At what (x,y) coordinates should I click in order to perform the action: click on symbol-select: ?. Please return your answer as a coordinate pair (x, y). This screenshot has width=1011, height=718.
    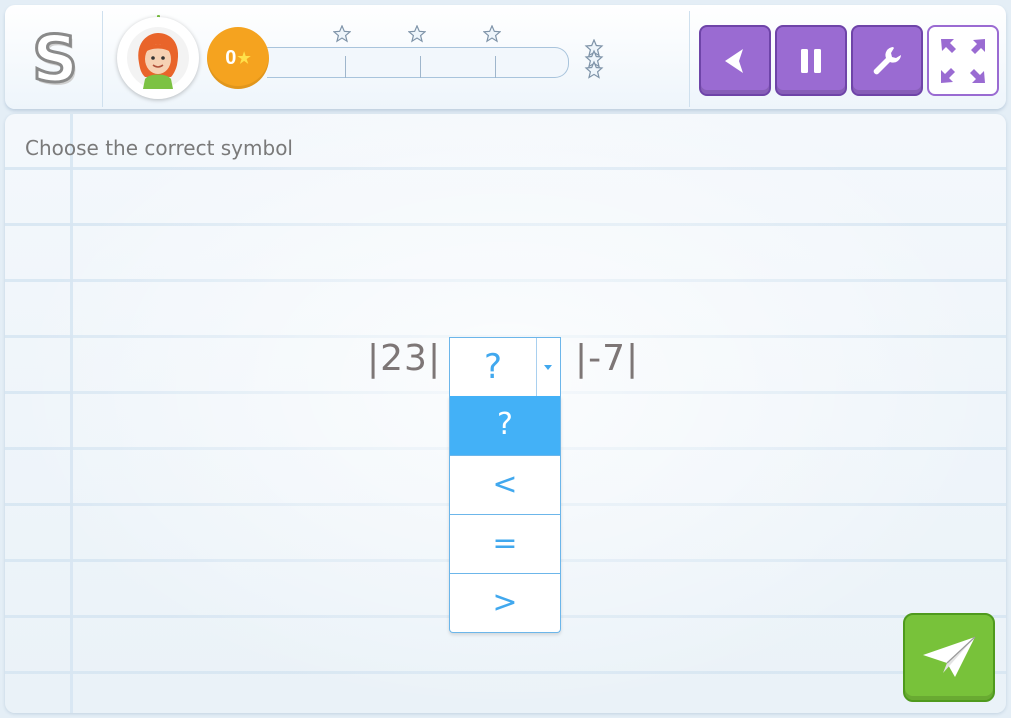
    Looking at the image, I should click on (505, 367).